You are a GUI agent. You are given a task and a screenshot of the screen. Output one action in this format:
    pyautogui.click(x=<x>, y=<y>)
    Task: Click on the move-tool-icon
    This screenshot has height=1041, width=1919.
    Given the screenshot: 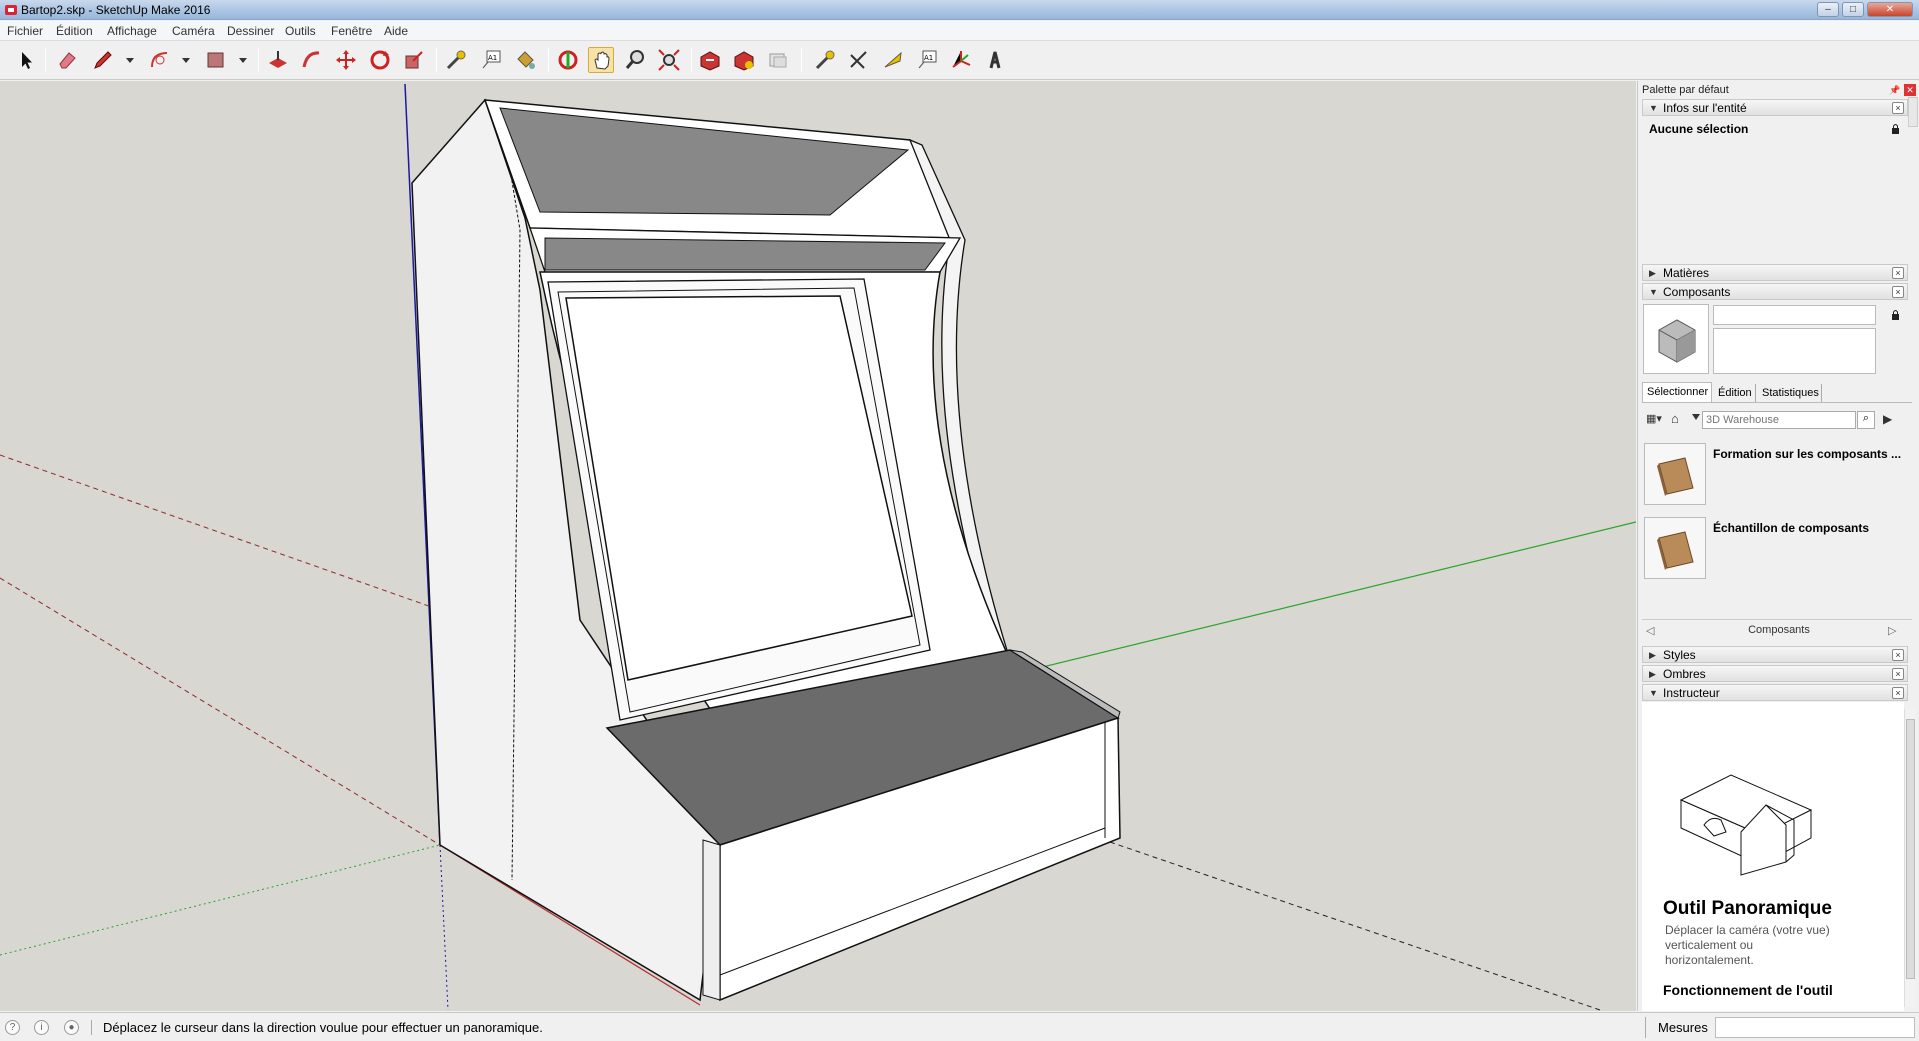 What is the action you would take?
    pyautogui.click(x=346, y=60)
    